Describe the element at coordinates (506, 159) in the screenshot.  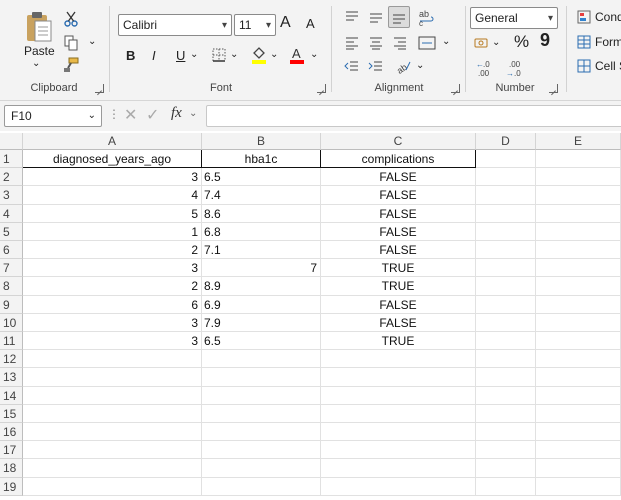
I see `cell-d1` at that location.